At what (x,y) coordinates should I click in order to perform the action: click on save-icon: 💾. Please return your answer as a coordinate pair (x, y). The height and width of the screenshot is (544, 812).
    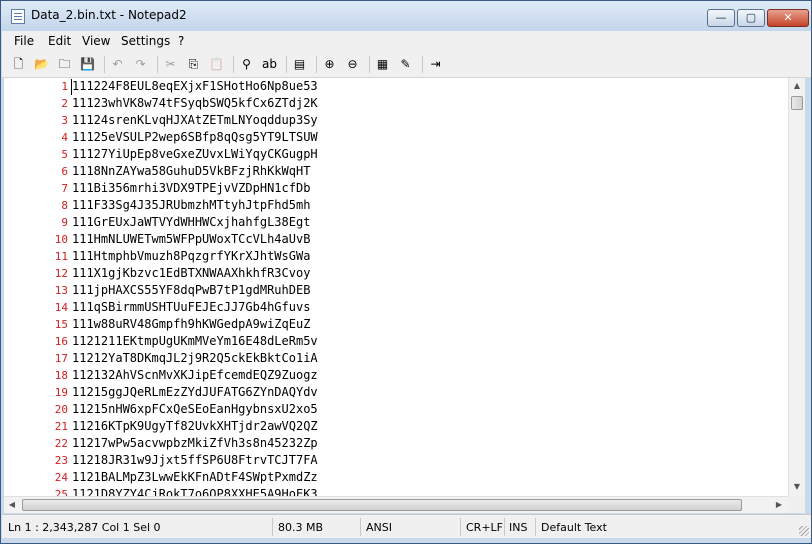
    Looking at the image, I should click on (87, 64).